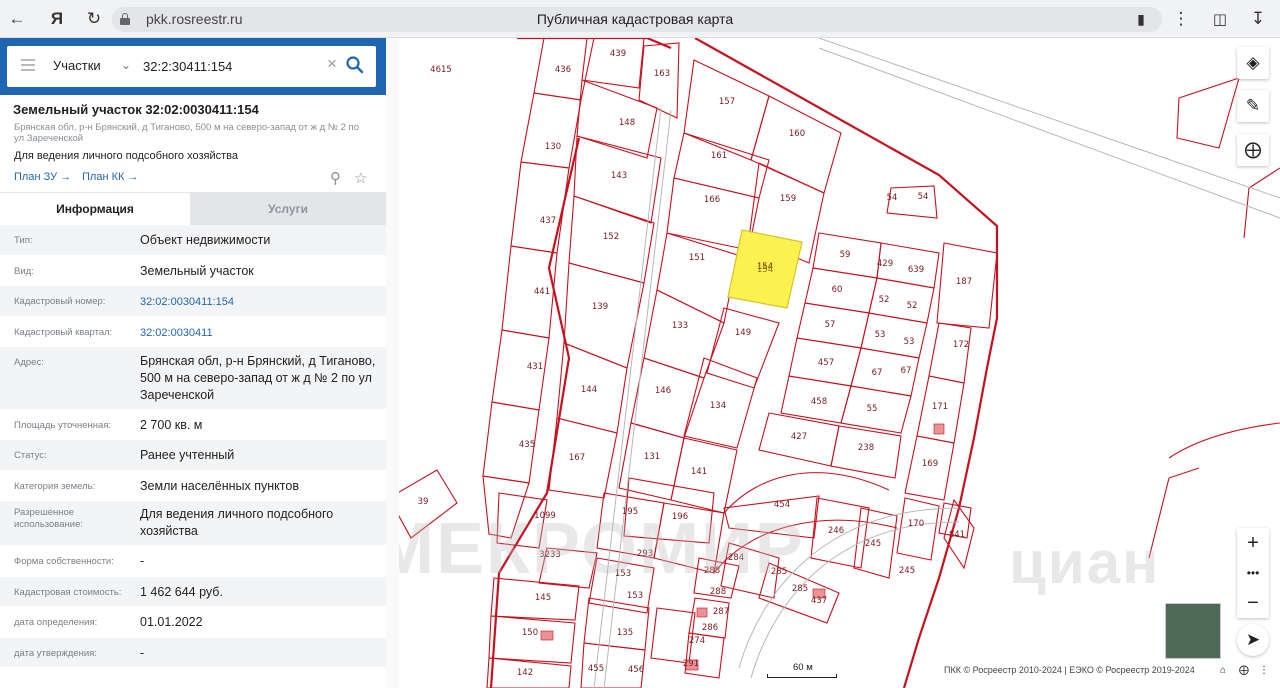 This screenshot has height=688, width=1280. What do you see at coordinates (1253, 603) in the screenshot?
I see `zoom-out-button: −` at bounding box center [1253, 603].